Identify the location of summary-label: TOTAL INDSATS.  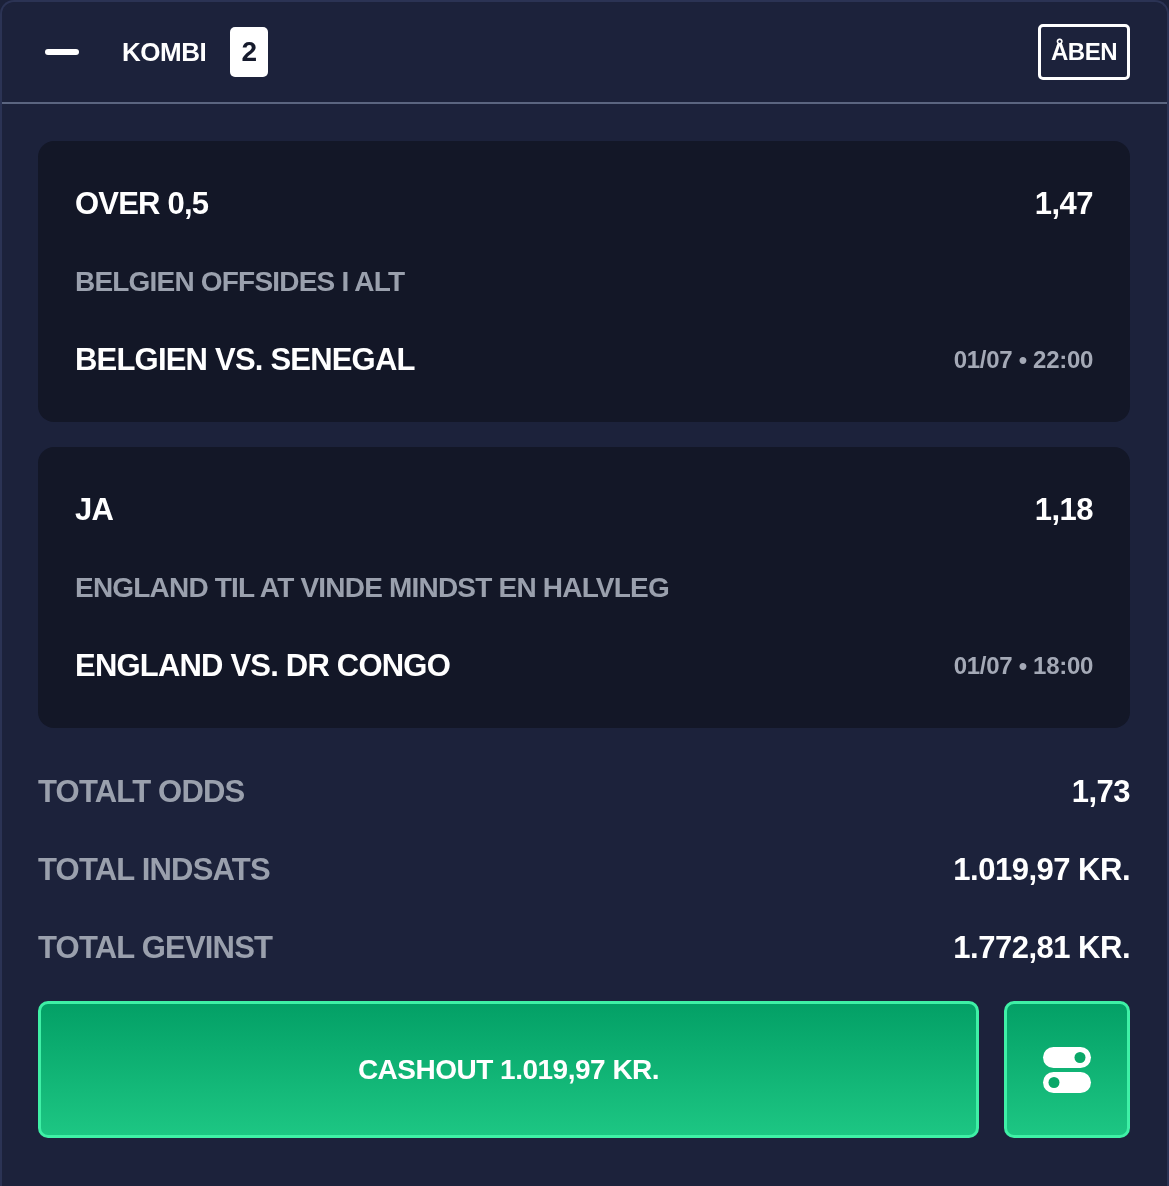
(154, 870).